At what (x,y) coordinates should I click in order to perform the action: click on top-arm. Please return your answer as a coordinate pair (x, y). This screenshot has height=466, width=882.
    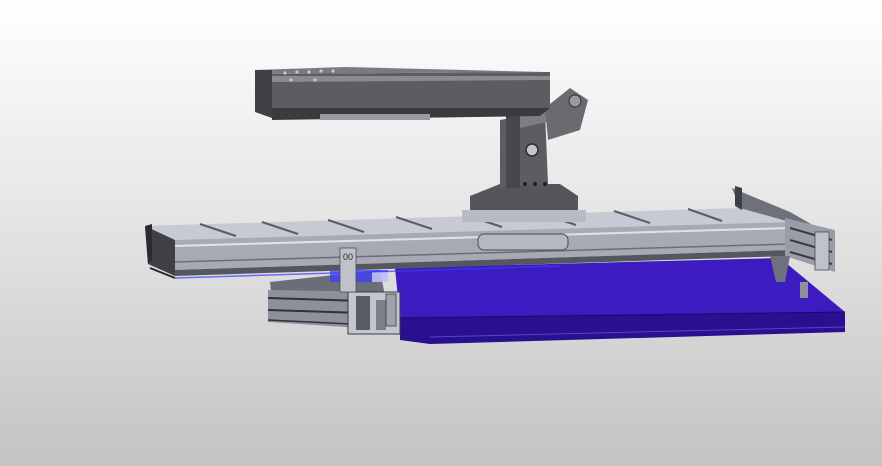
    Looking at the image, I should click on (402, 93).